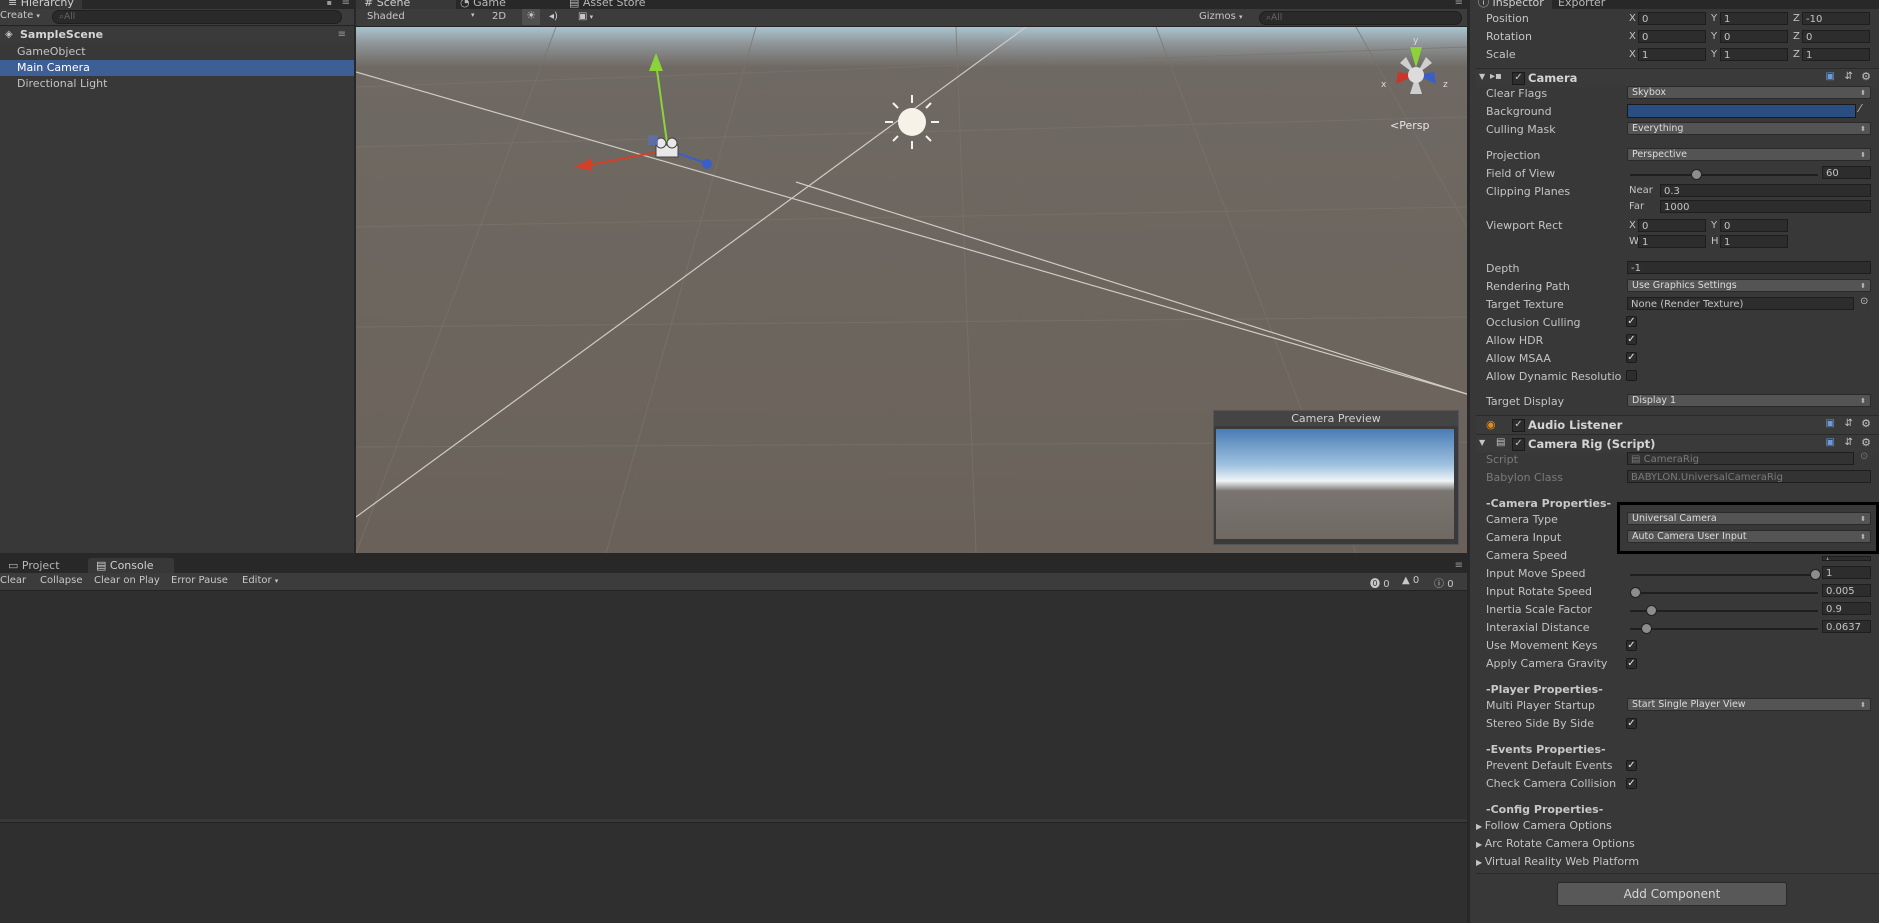 The width and height of the screenshot is (1879, 923). What do you see at coordinates (1631, 357) in the screenshot?
I see `allow-msaa-checkbox: ✓` at bounding box center [1631, 357].